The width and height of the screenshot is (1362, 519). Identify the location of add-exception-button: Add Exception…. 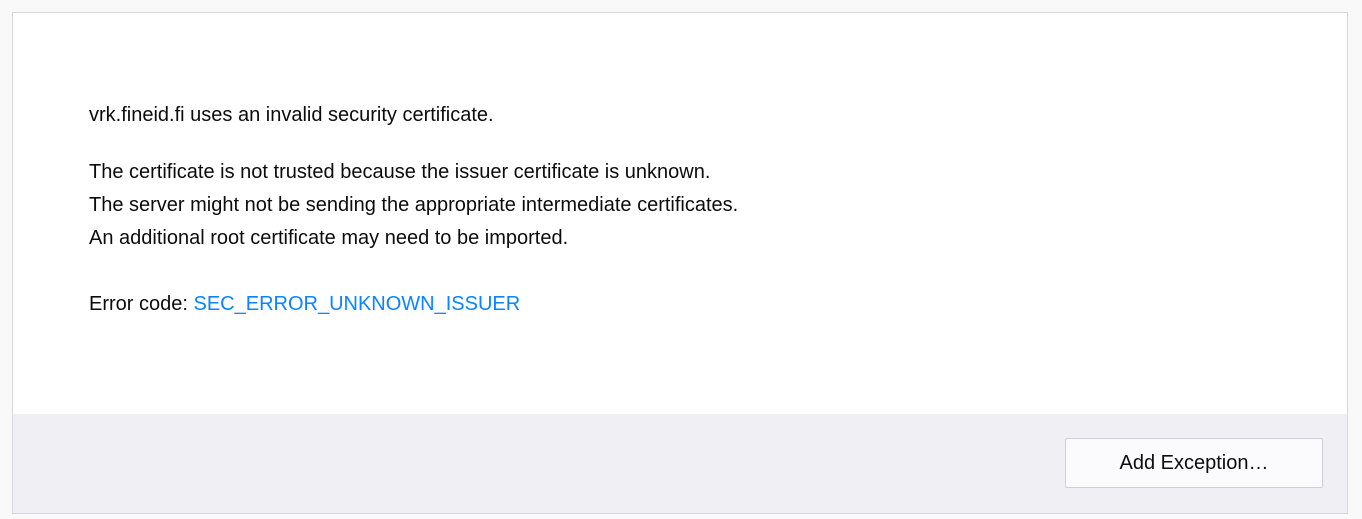
(1194, 463).